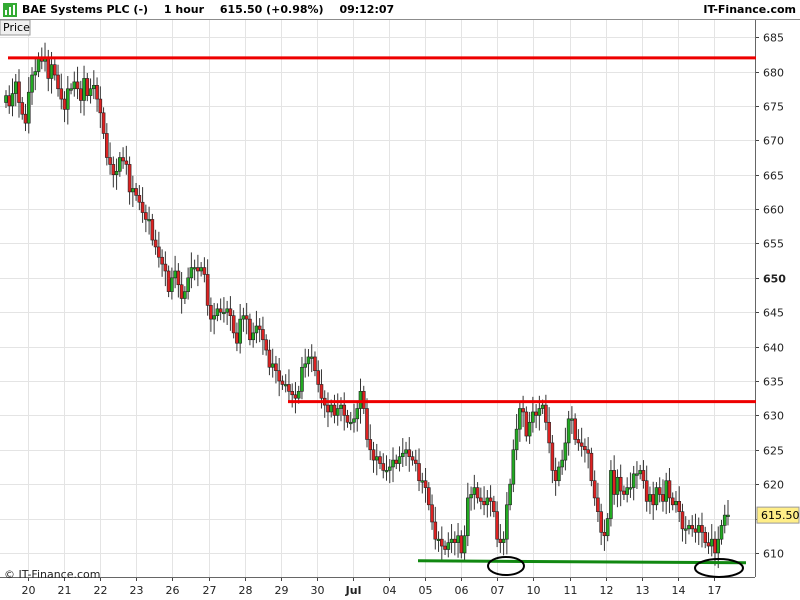 This screenshot has height=600, width=800. What do you see at coordinates (271, 9) in the screenshot?
I see `price-change: 615.50 (+0.98%)` at bounding box center [271, 9].